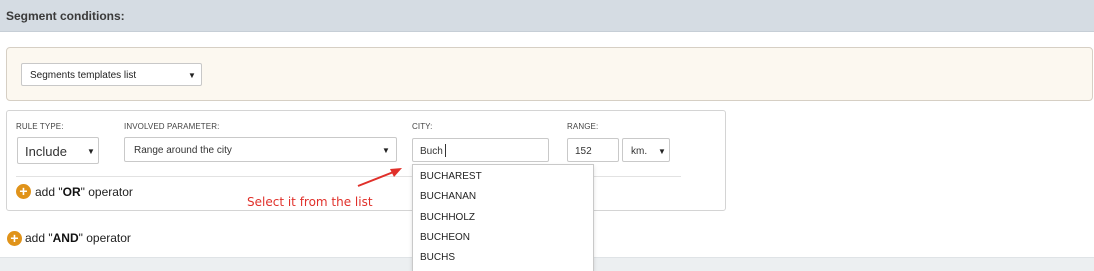 The height and width of the screenshot is (271, 1094). I want to click on add-or-operator-label: add "OR" operator, so click(84, 192).